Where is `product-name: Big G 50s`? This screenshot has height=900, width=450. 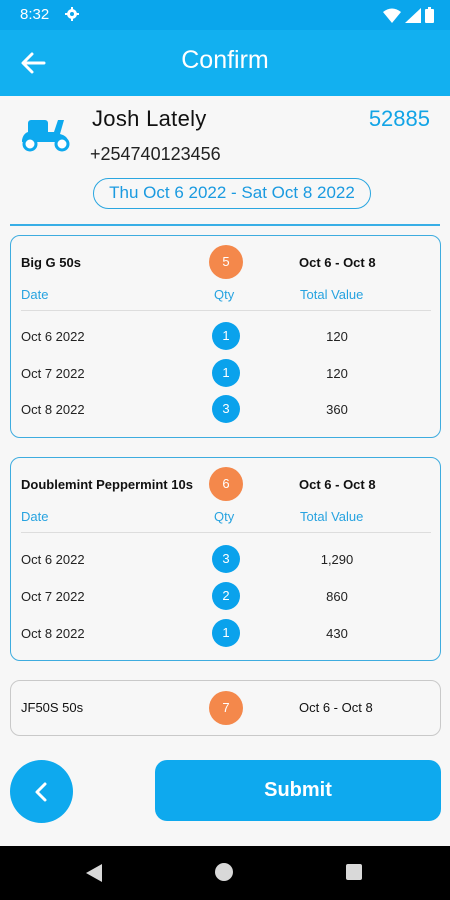 product-name: Big G 50s is located at coordinates (51, 262).